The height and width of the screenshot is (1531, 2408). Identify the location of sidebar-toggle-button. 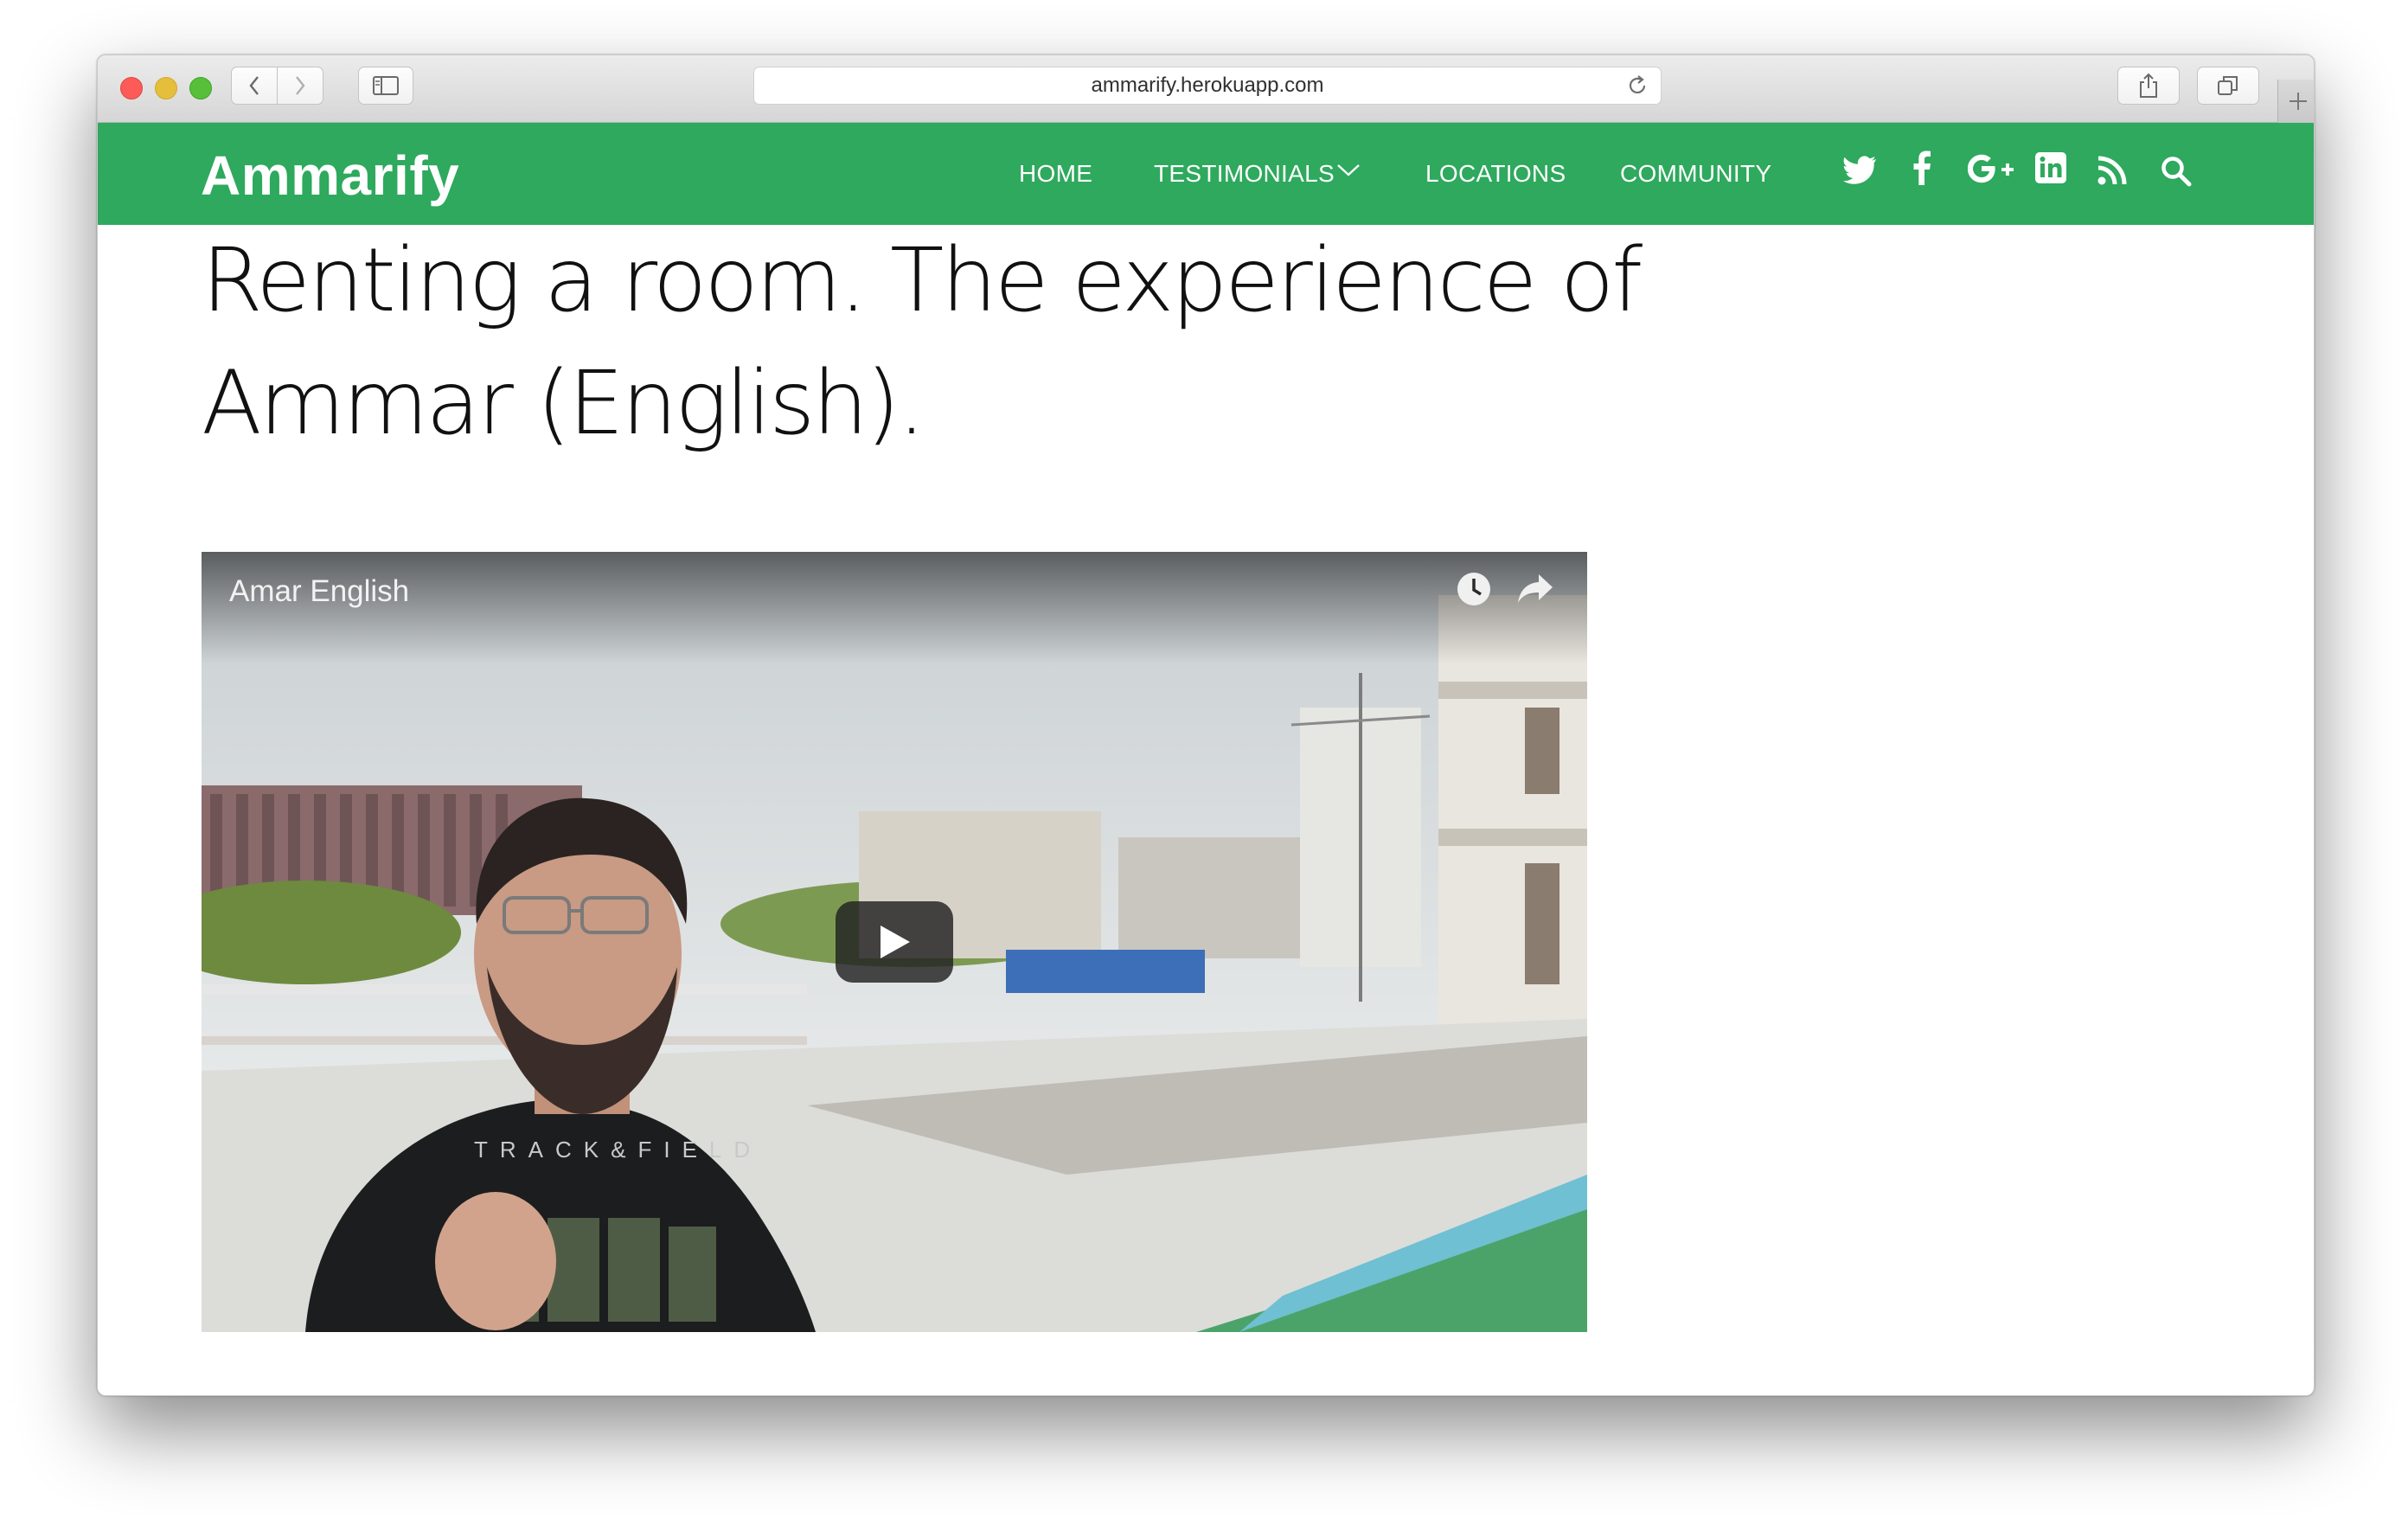
(385, 86).